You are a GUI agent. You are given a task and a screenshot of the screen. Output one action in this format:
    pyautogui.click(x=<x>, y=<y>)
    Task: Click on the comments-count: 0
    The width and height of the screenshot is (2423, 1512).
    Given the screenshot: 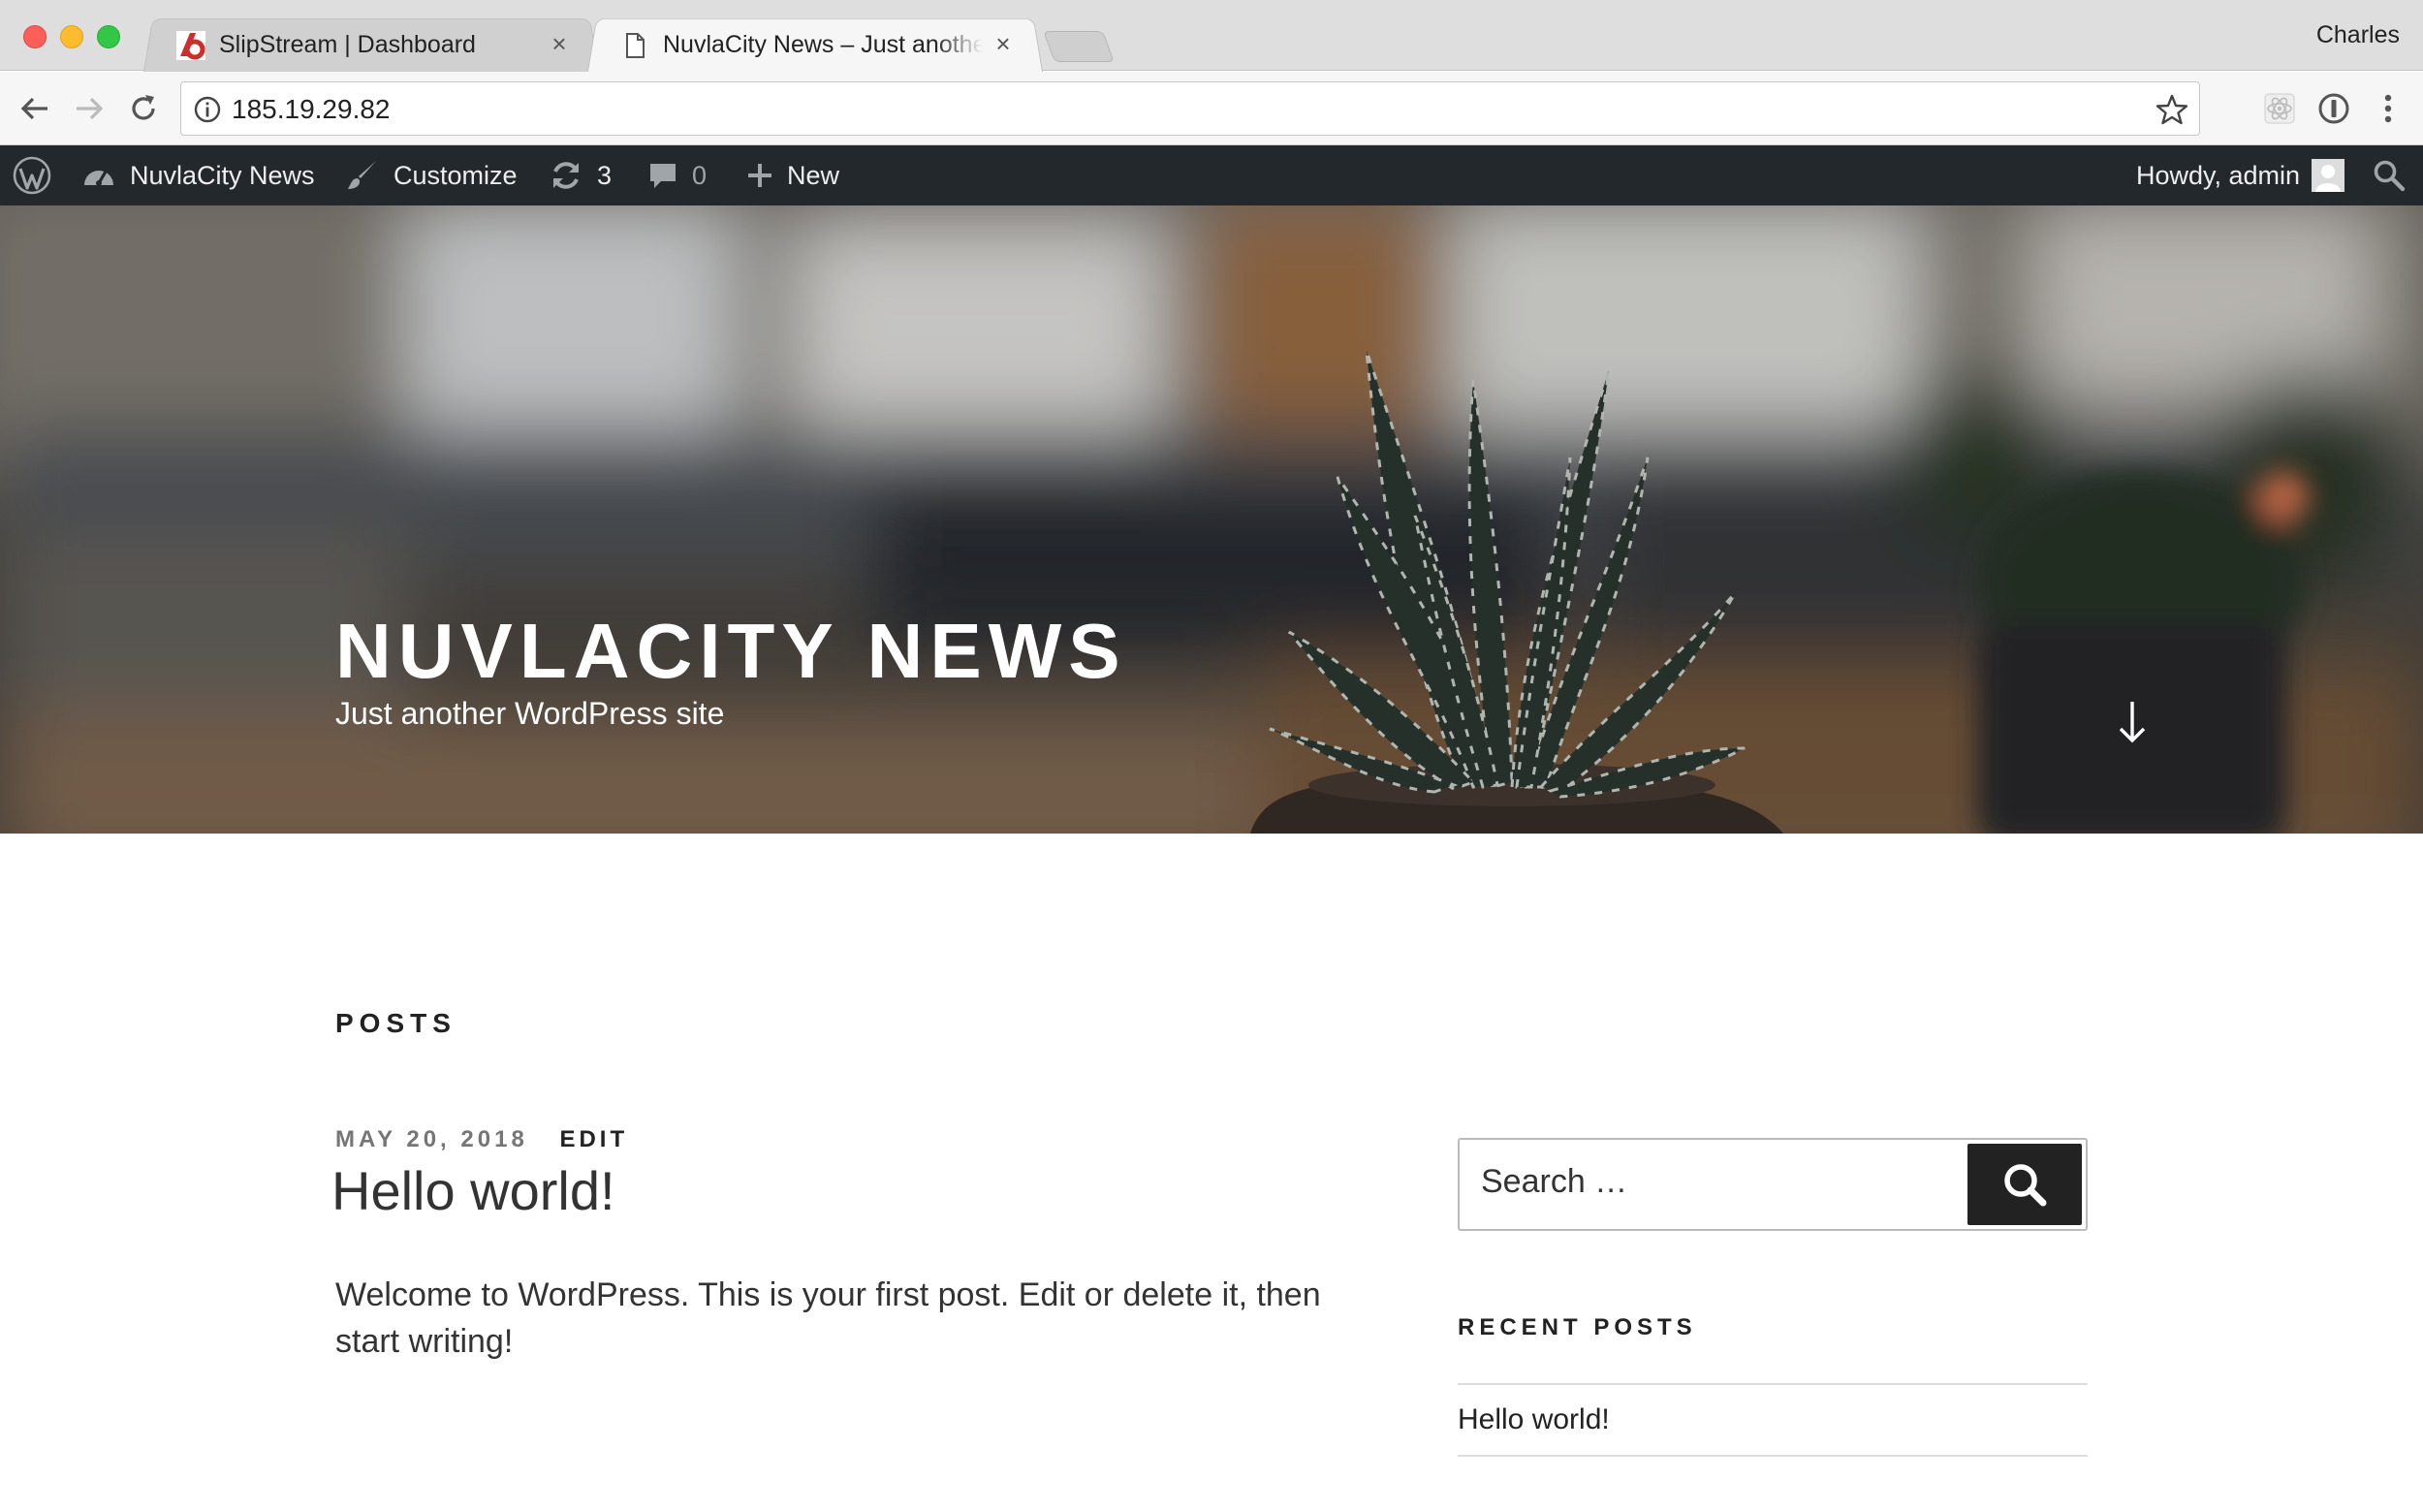 What is the action you would take?
    pyautogui.click(x=700, y=175)
    